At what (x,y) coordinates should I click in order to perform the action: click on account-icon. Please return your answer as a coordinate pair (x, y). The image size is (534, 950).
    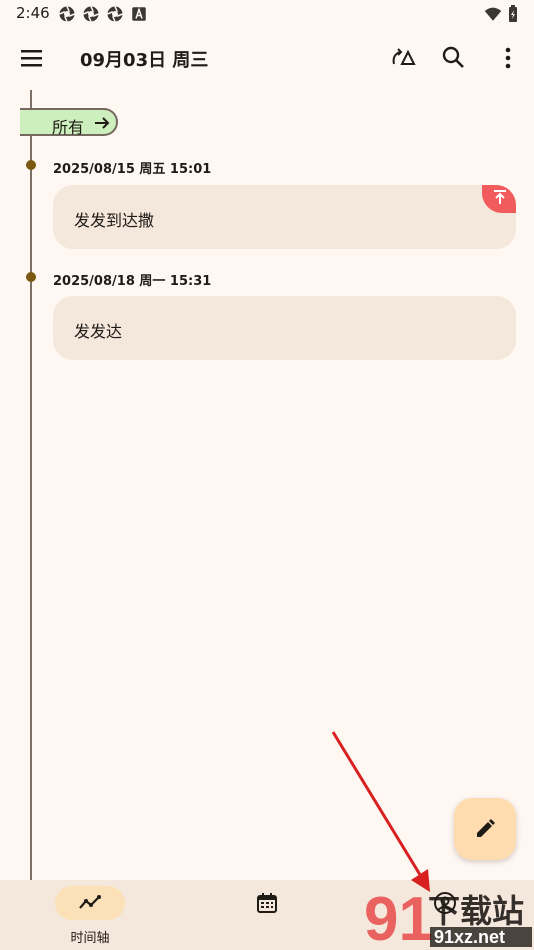
    Looking at the image, I should click on (445, 903).